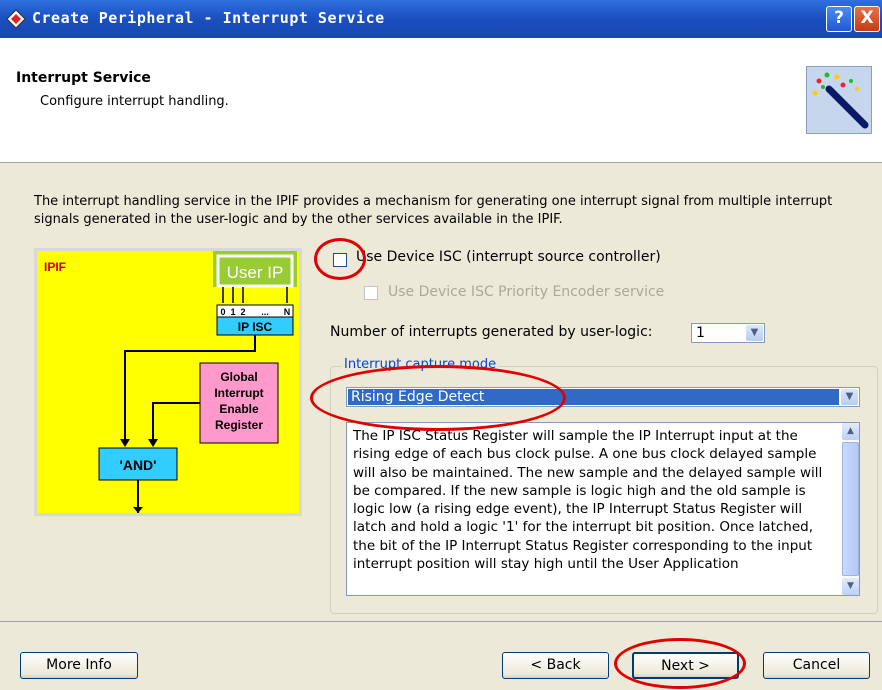 This screenshot has height=690, width=882. I want to click on capture-mode-group-label: Interrupt capture mode, so click(420, 364).